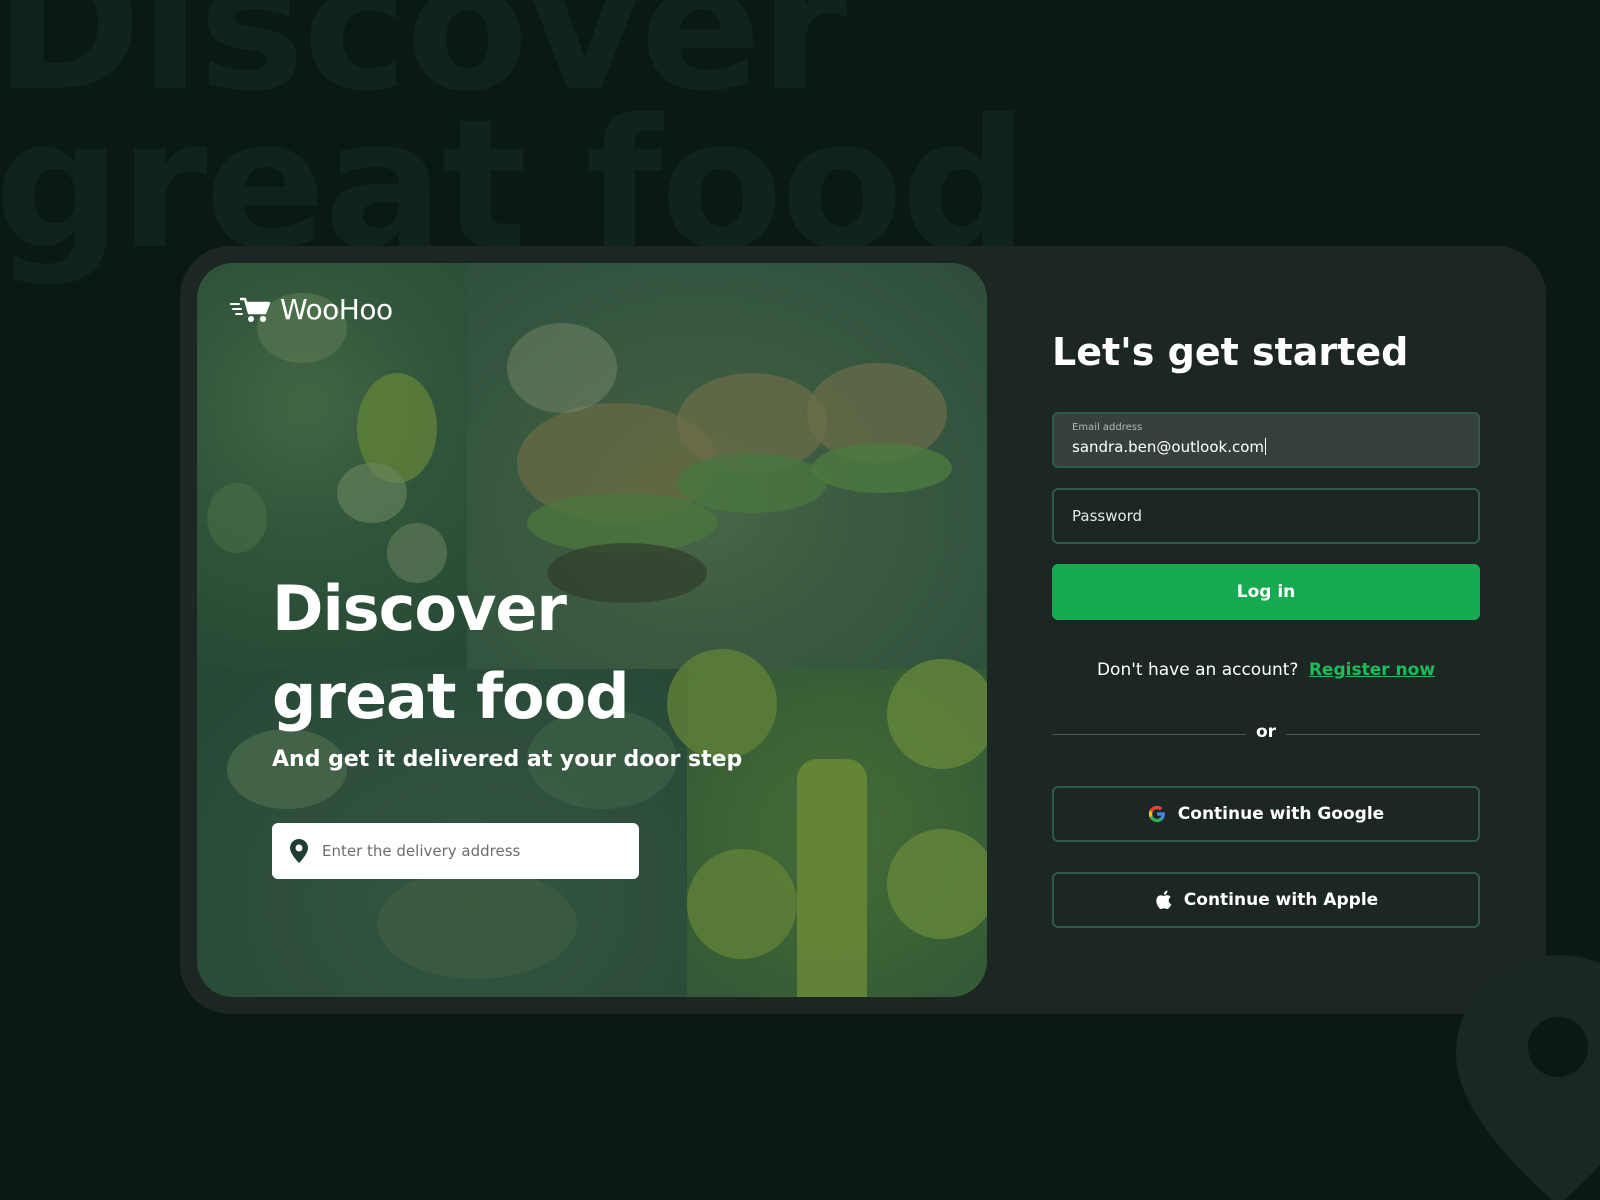 The image size is (1600, 1200). I want to click on delivery-address-field, so click(455, 851).